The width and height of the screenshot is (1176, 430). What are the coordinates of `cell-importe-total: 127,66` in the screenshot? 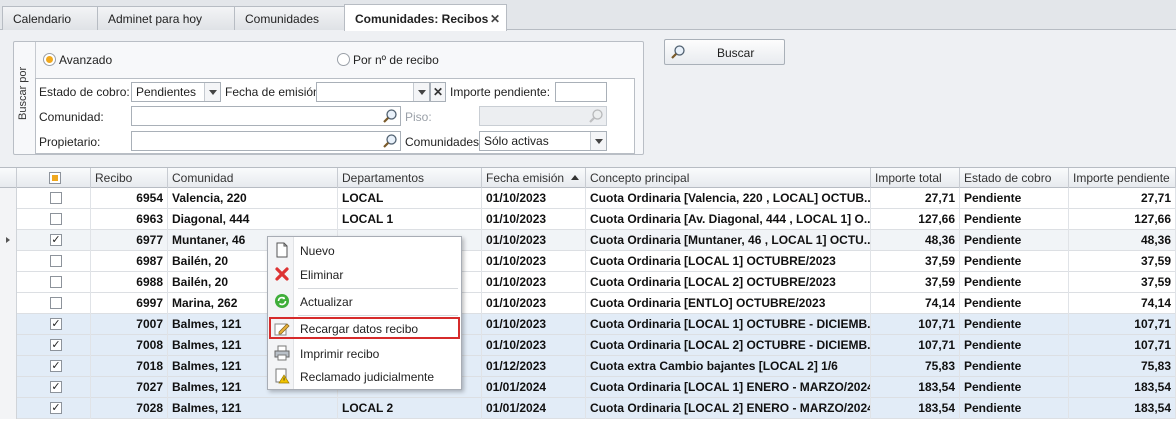 It's located at (915, 219).